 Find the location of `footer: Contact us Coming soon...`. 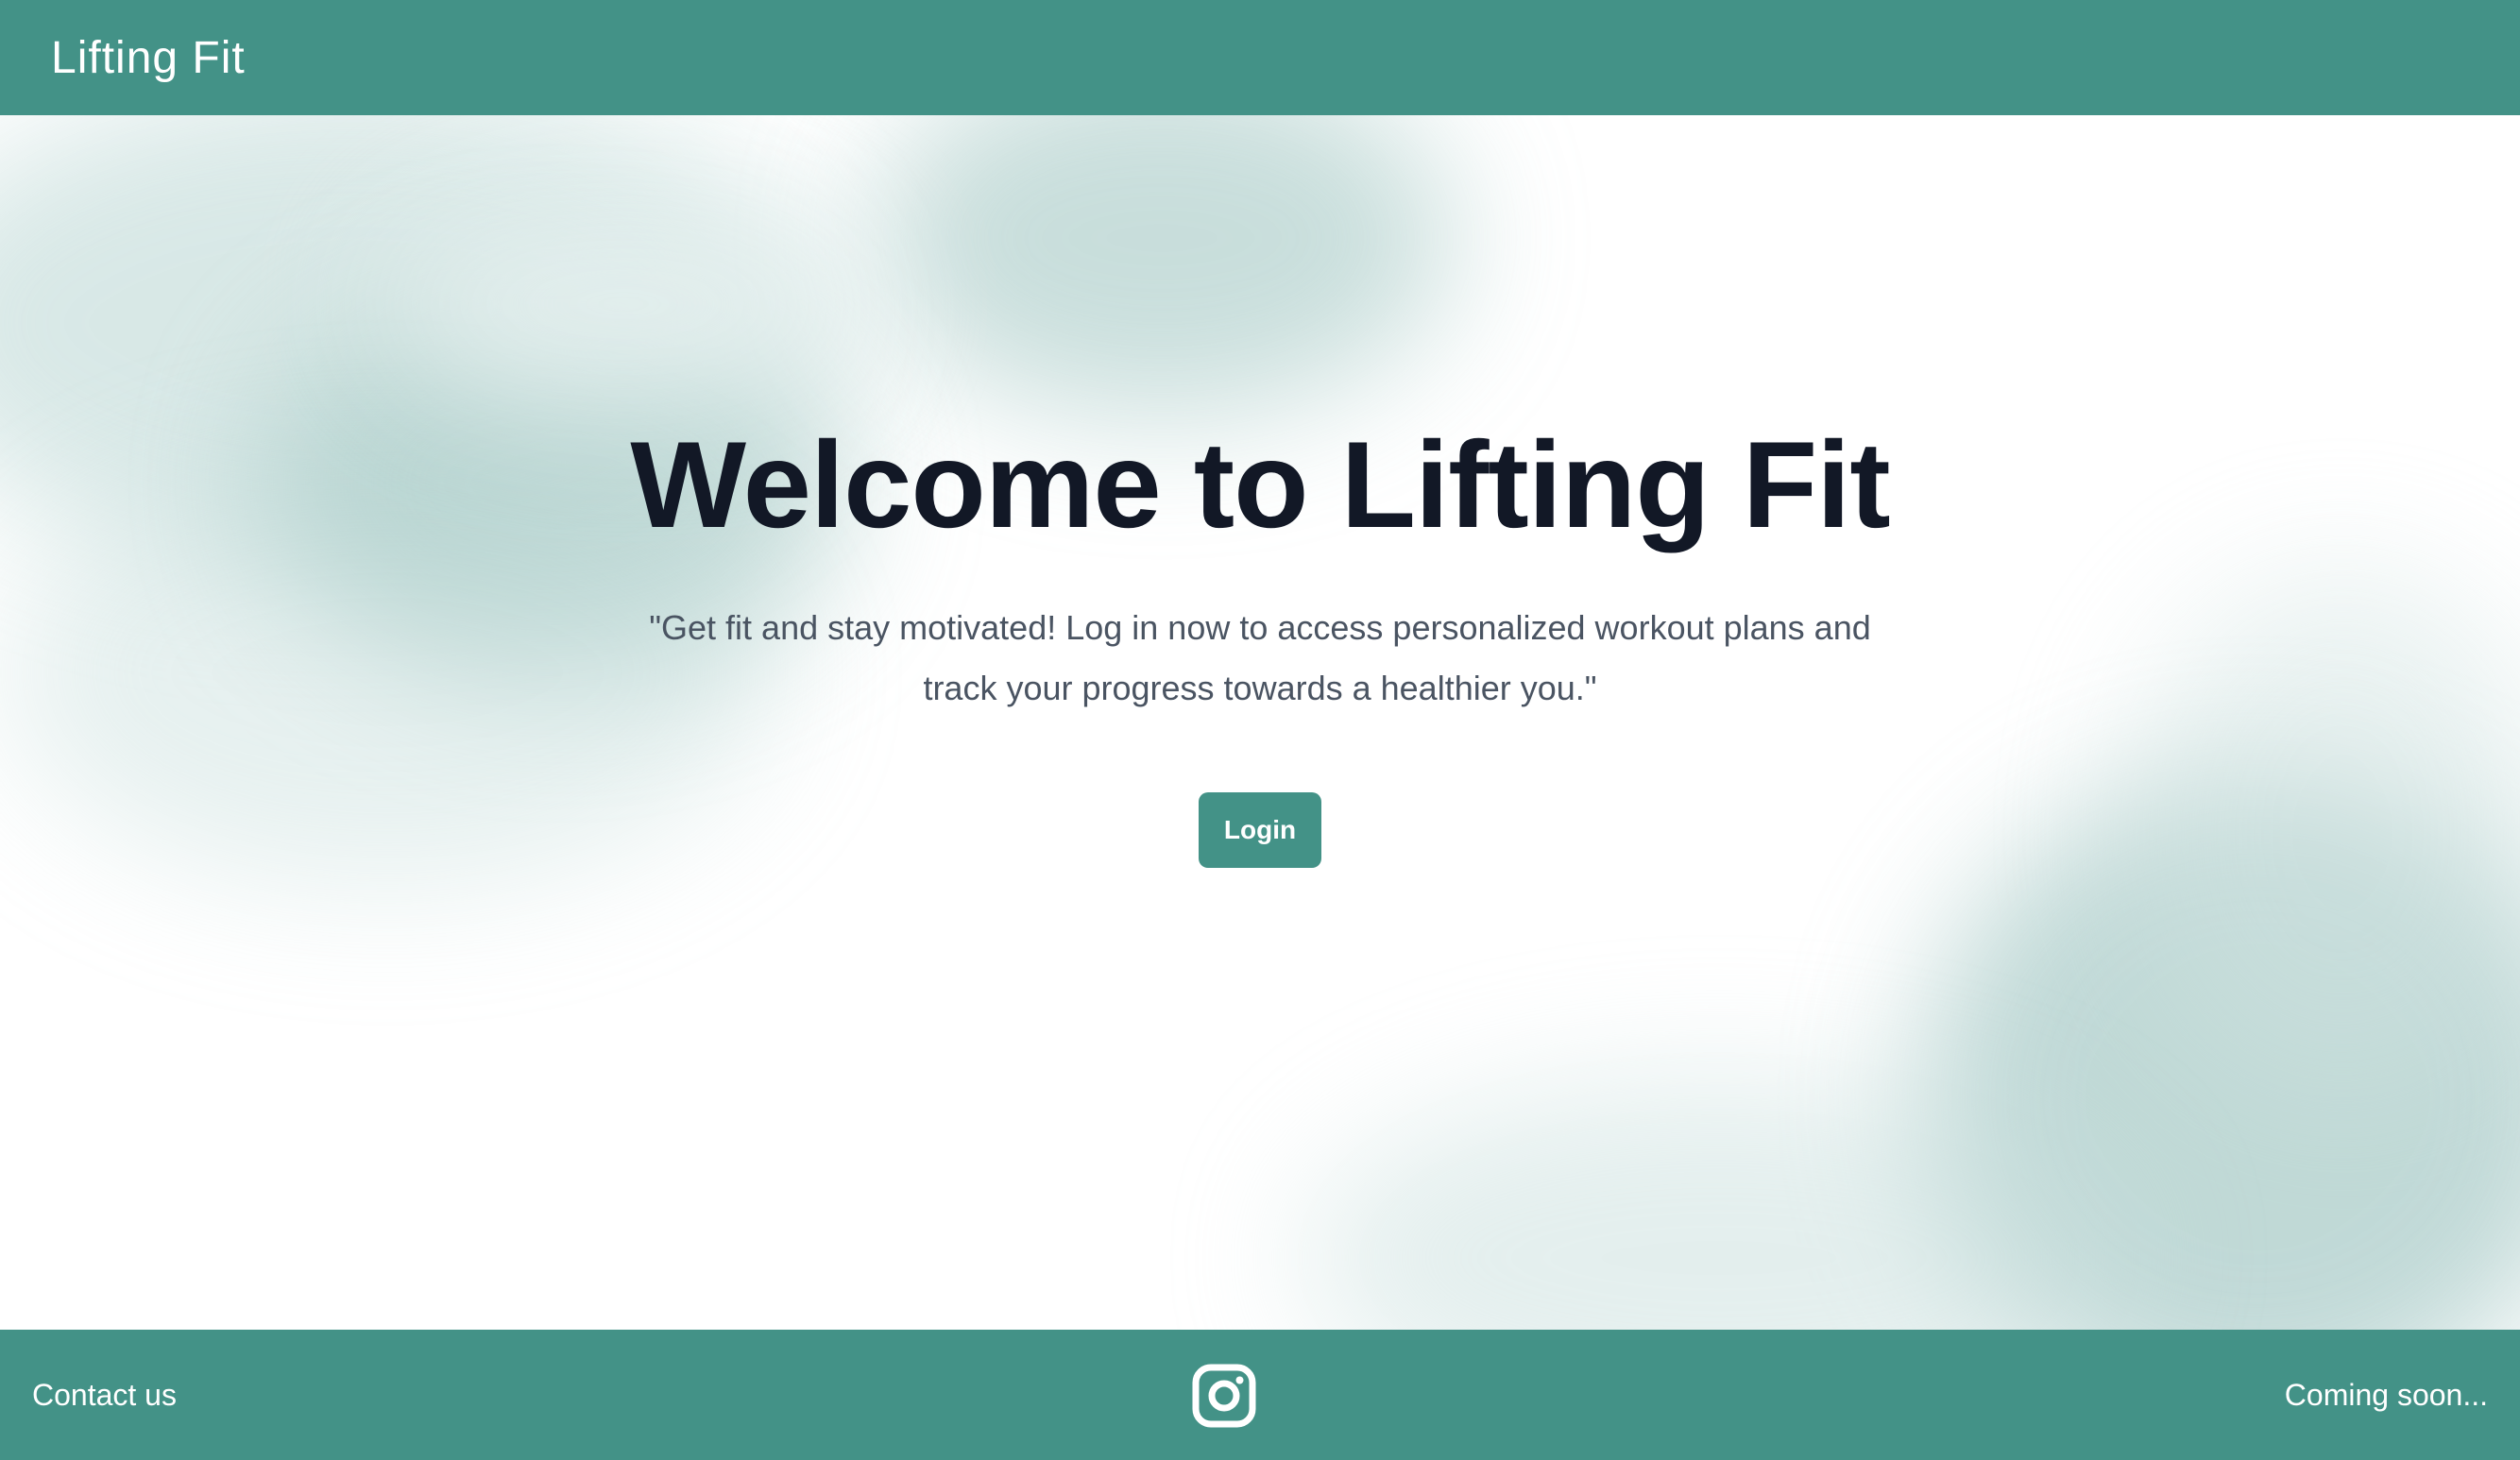

footer: Contact us Coming soon... is located at coordinates (1260, 1395).